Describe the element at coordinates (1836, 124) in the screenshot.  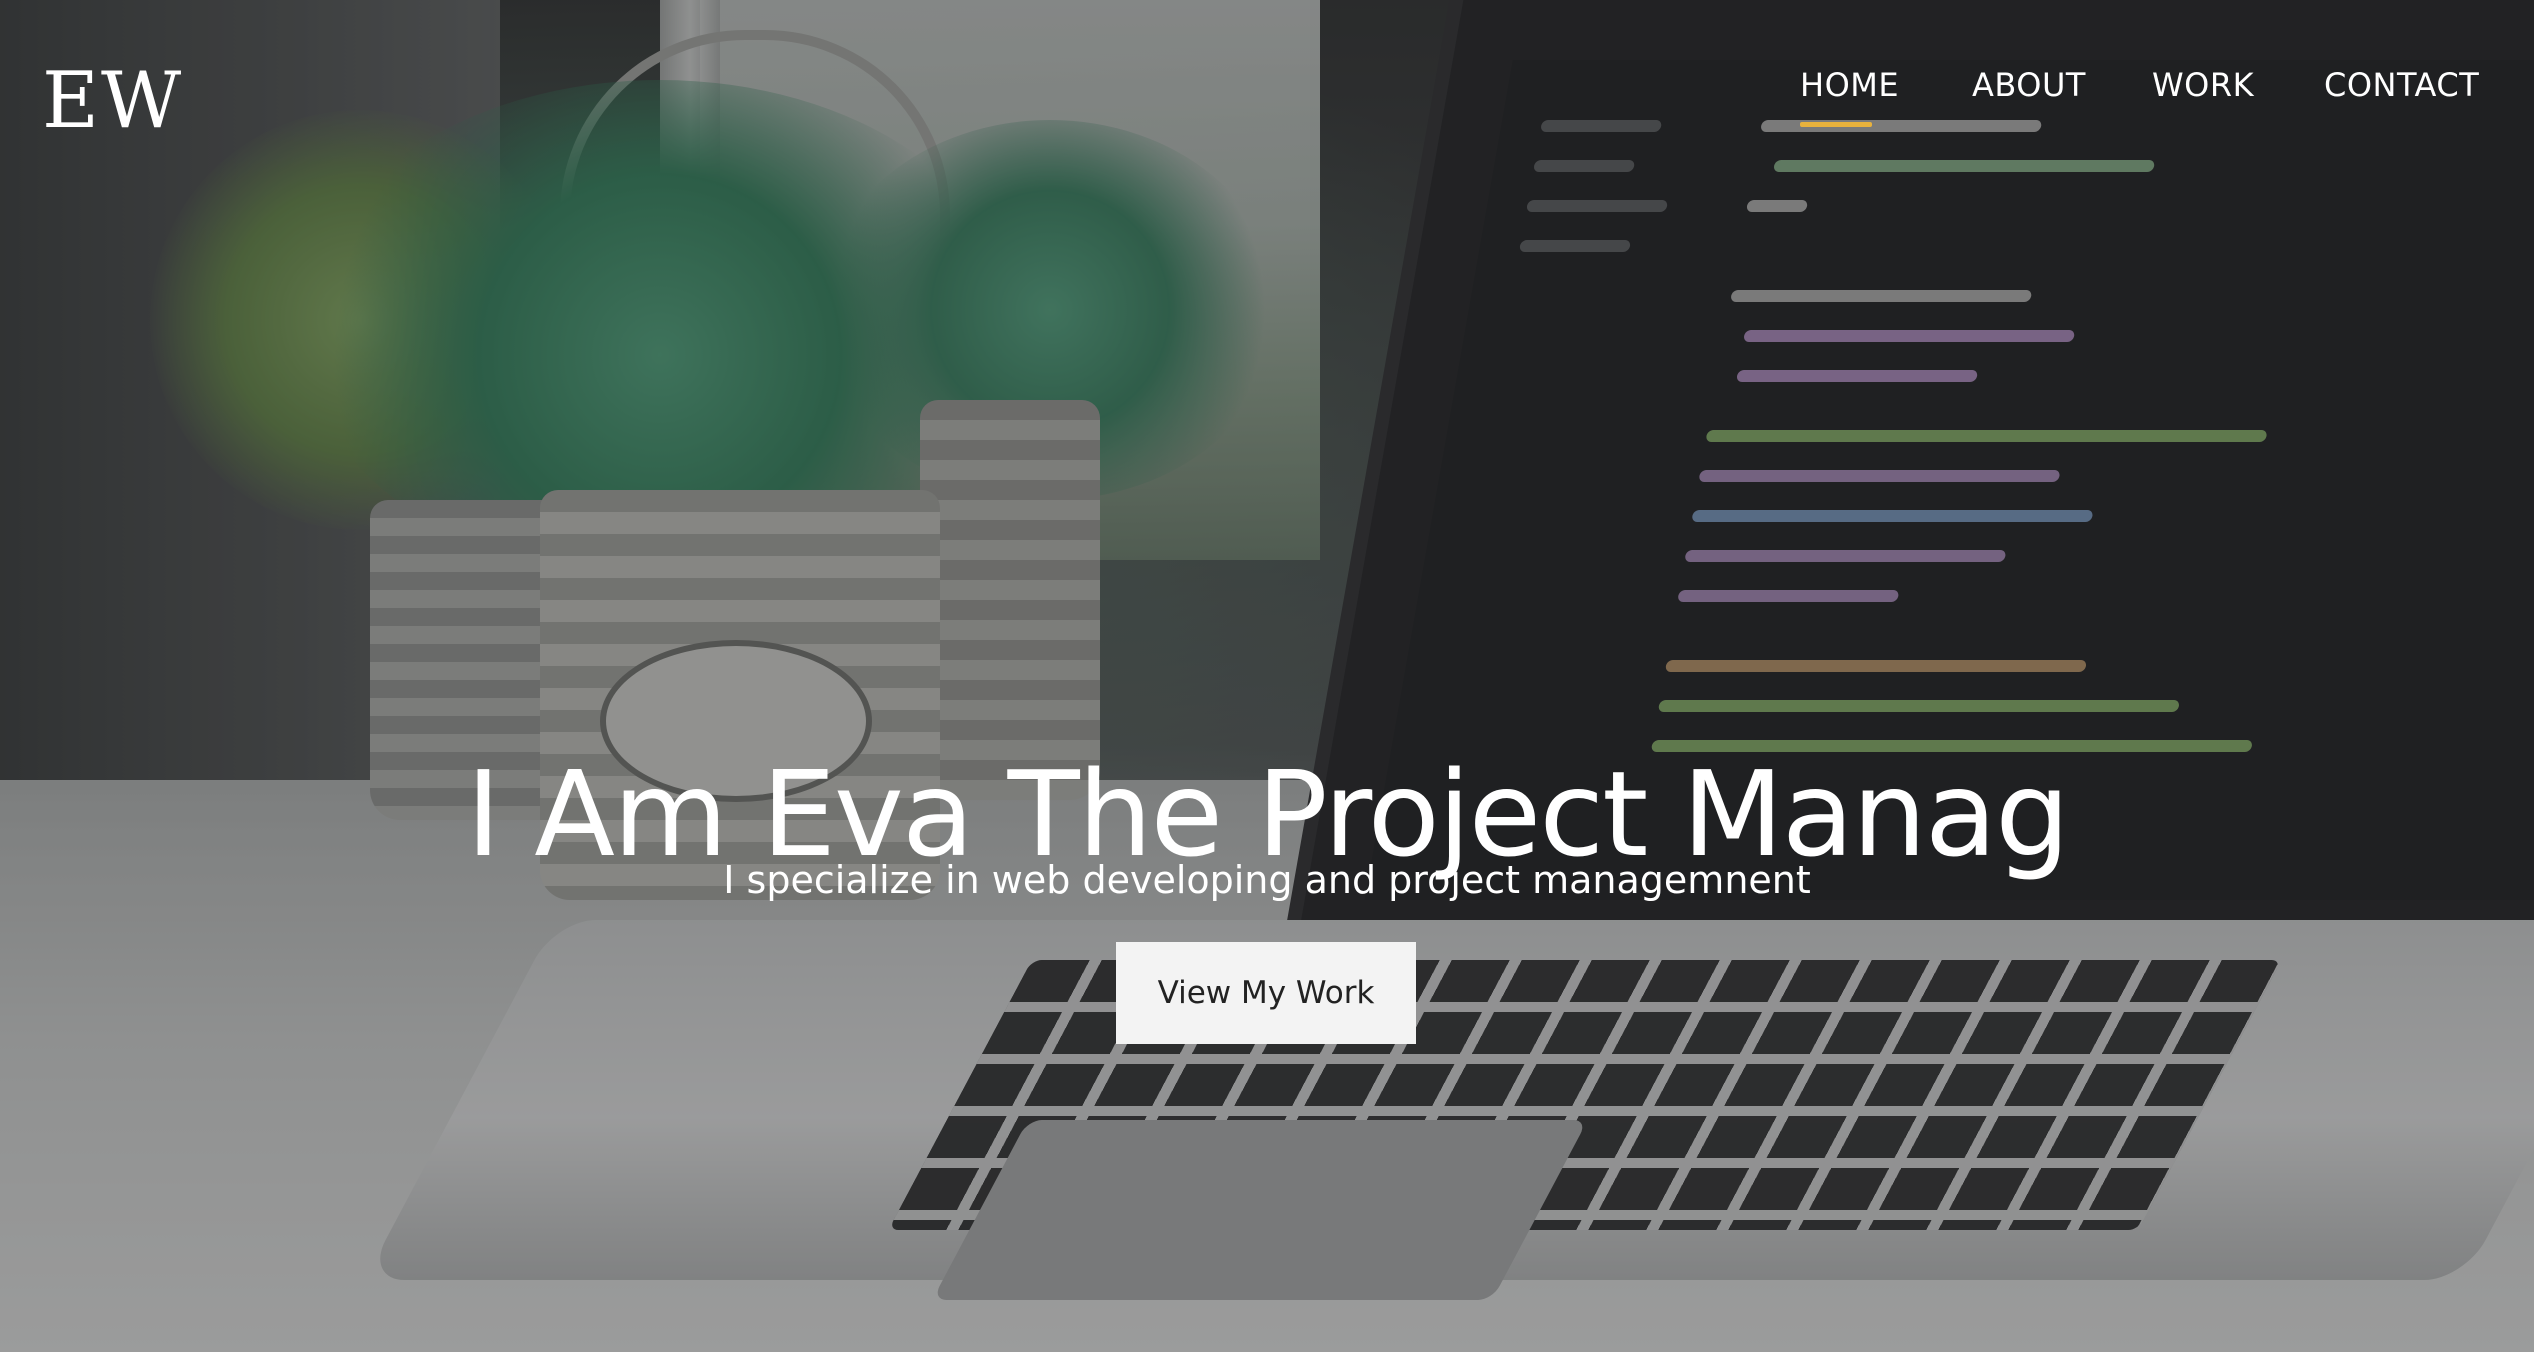
I see `nav-active-underline` at that location.